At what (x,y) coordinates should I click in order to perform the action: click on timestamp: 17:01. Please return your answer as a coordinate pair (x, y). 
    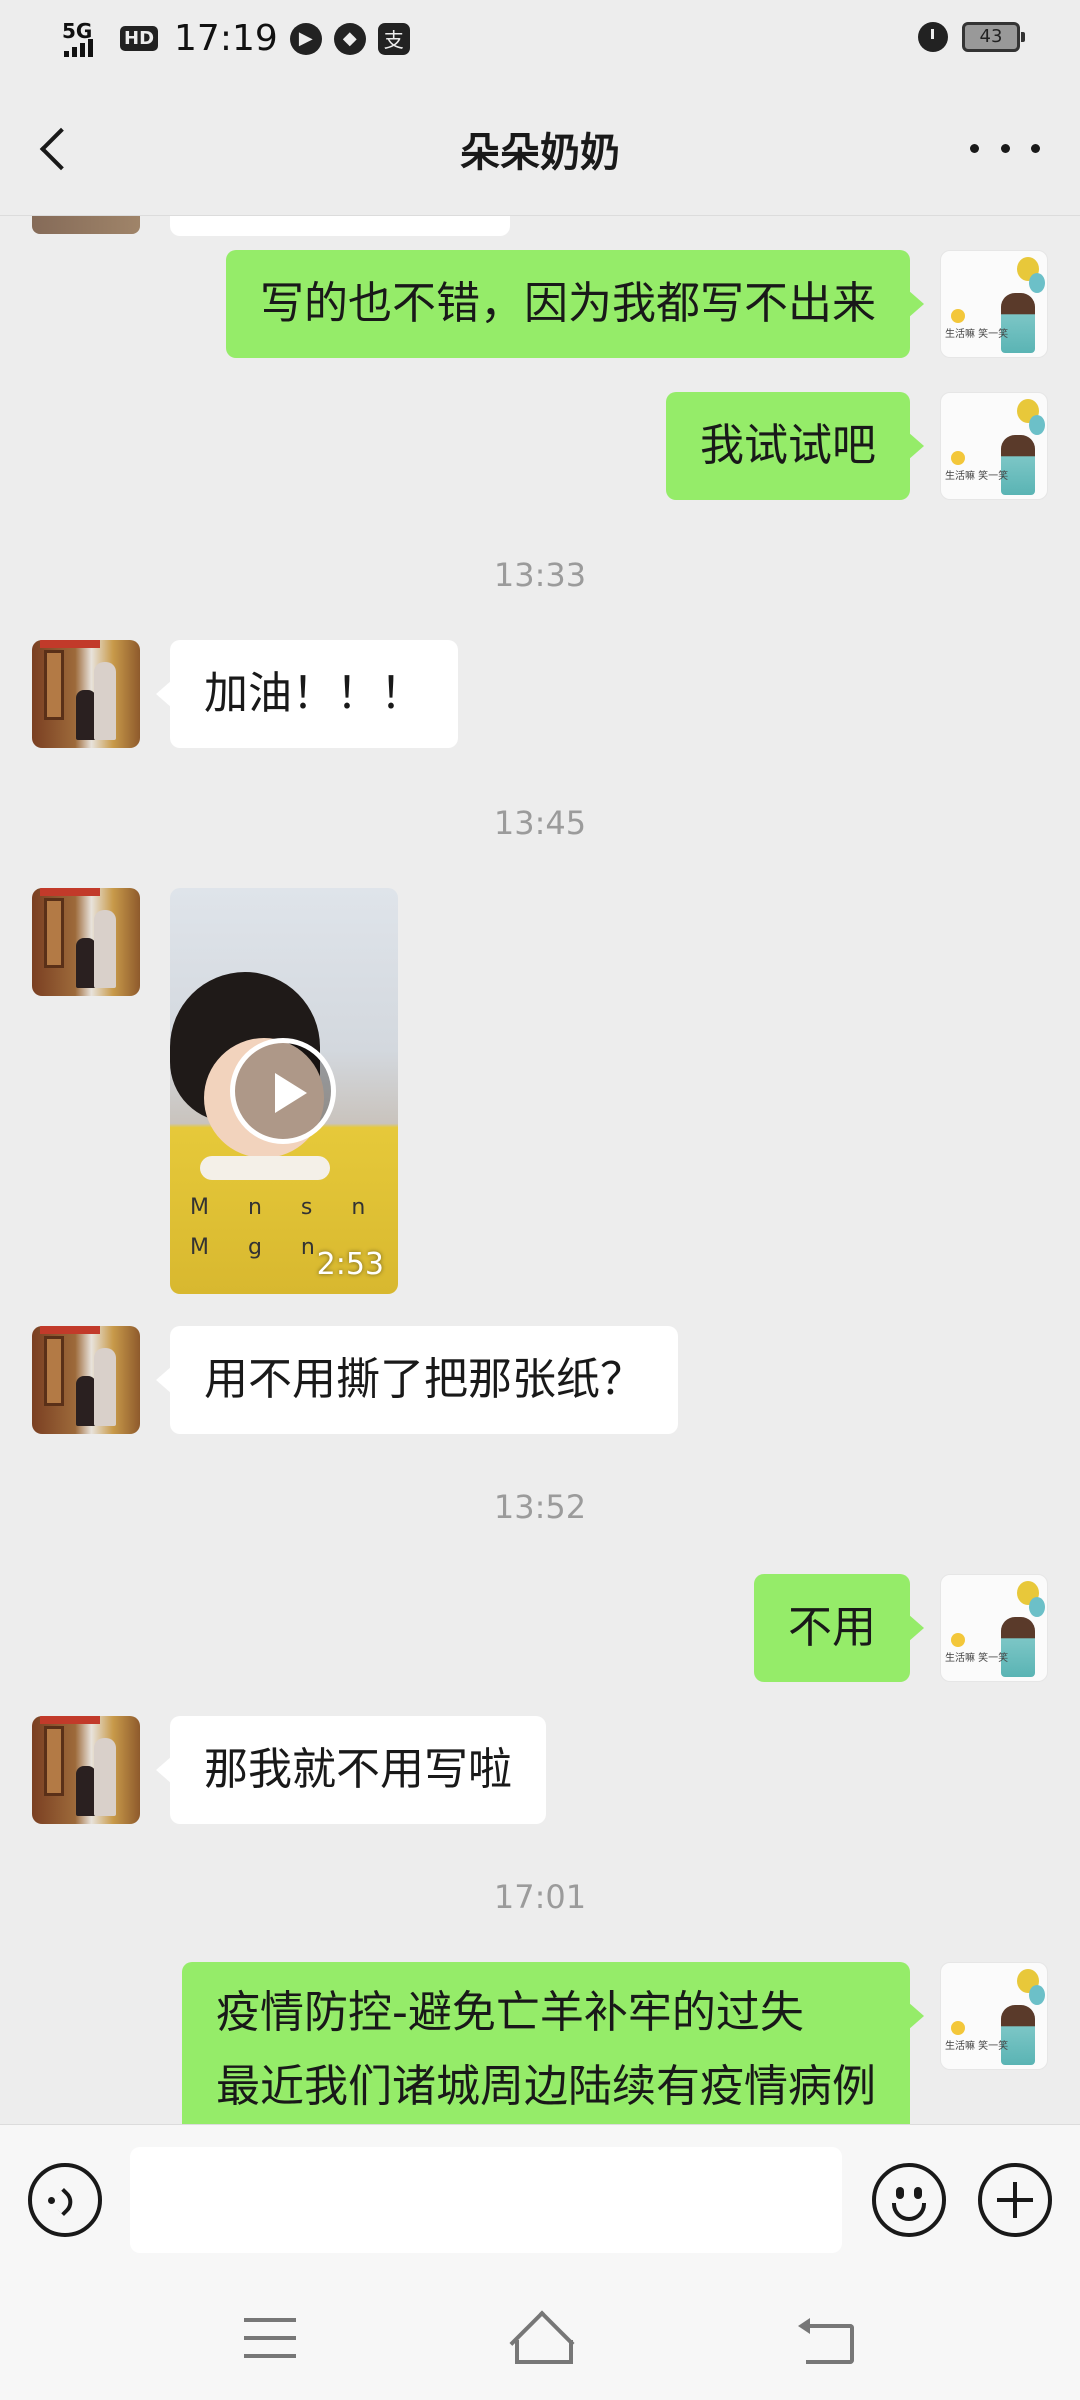
    Looking at the image, I should click on (540, 1897).